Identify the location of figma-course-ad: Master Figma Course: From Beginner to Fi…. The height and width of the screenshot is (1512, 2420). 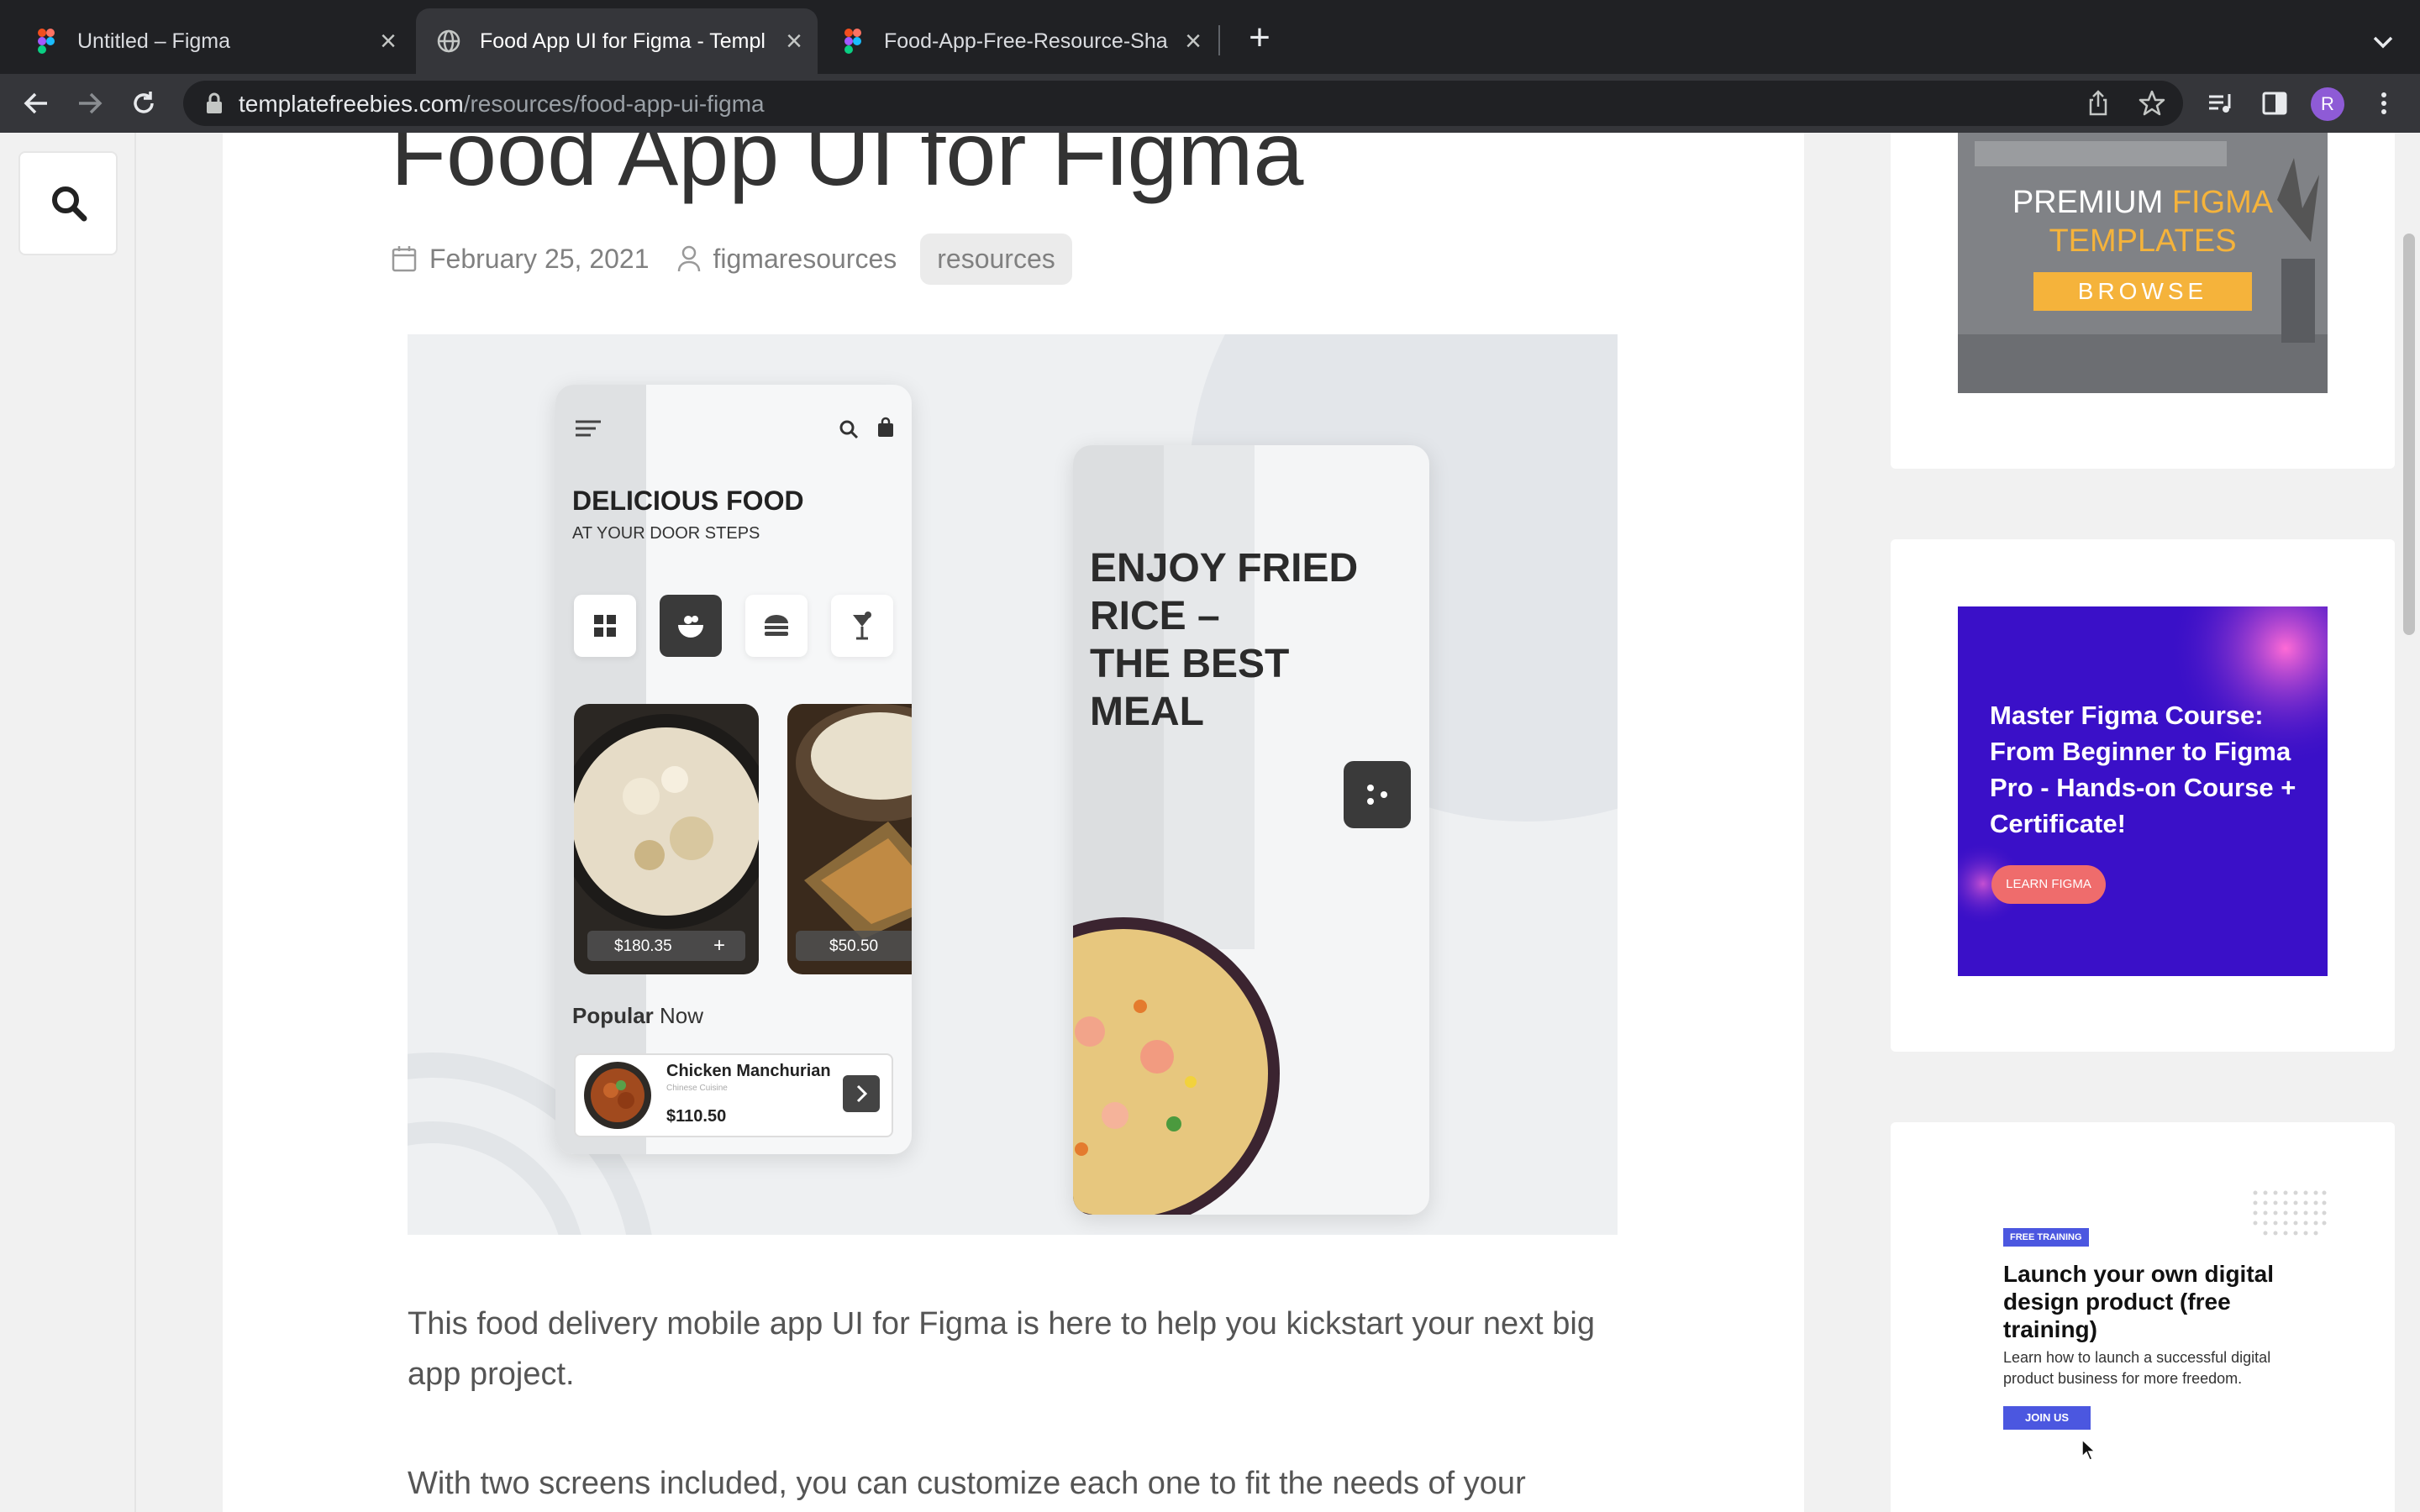
(2143, 791).